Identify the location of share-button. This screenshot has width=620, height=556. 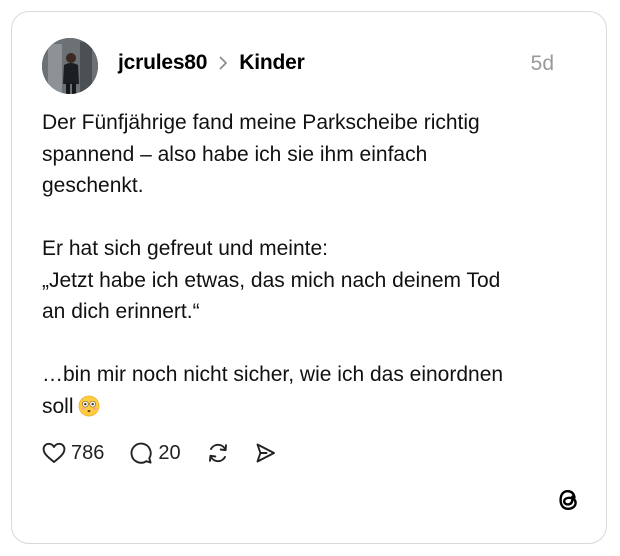
(265, 453).